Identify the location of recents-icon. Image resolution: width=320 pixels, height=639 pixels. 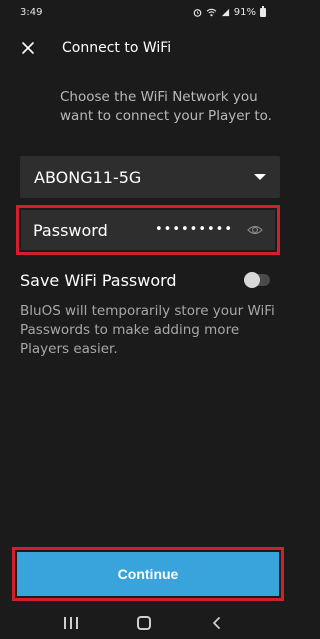
(70, 622).